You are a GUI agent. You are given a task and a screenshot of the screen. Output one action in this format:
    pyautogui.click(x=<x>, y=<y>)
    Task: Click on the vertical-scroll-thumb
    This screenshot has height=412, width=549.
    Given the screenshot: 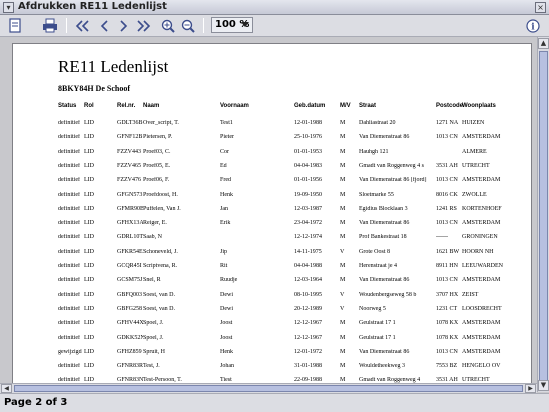 What is the action you would take?
    pyautogui.click(x=543, y=216)
    